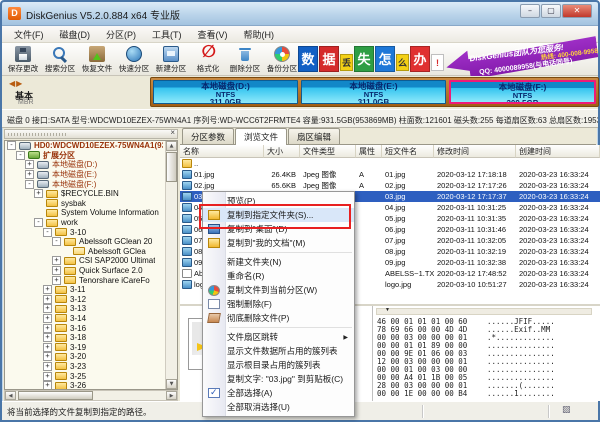 The image size is (600, 422). Describe the element at coordinates (278, 379) in the screenshot. I see `context-menu-item: 复制文字: "03.jpg" 到剪贴板(C)` at that location.